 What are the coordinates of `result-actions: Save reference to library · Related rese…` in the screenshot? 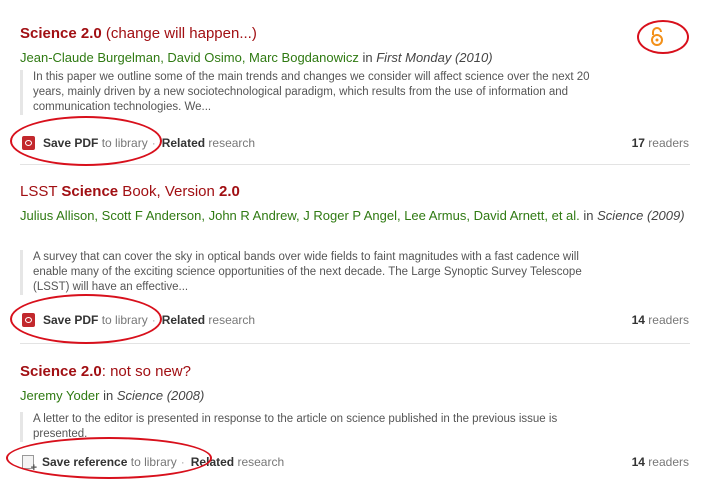 It's located at (153, 464).